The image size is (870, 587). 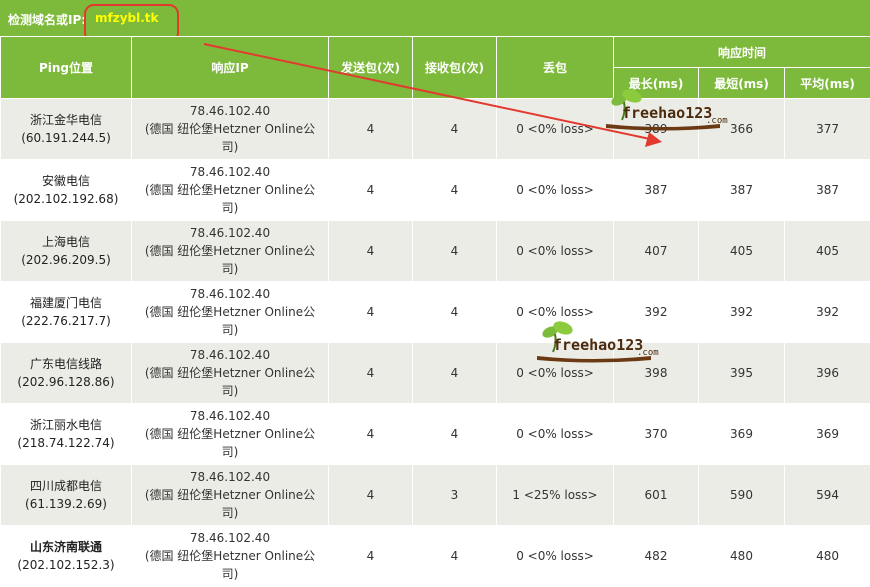 I want to click on cell-location: 广东电信线路(202.96.128.86), so click(x=66, y=373).